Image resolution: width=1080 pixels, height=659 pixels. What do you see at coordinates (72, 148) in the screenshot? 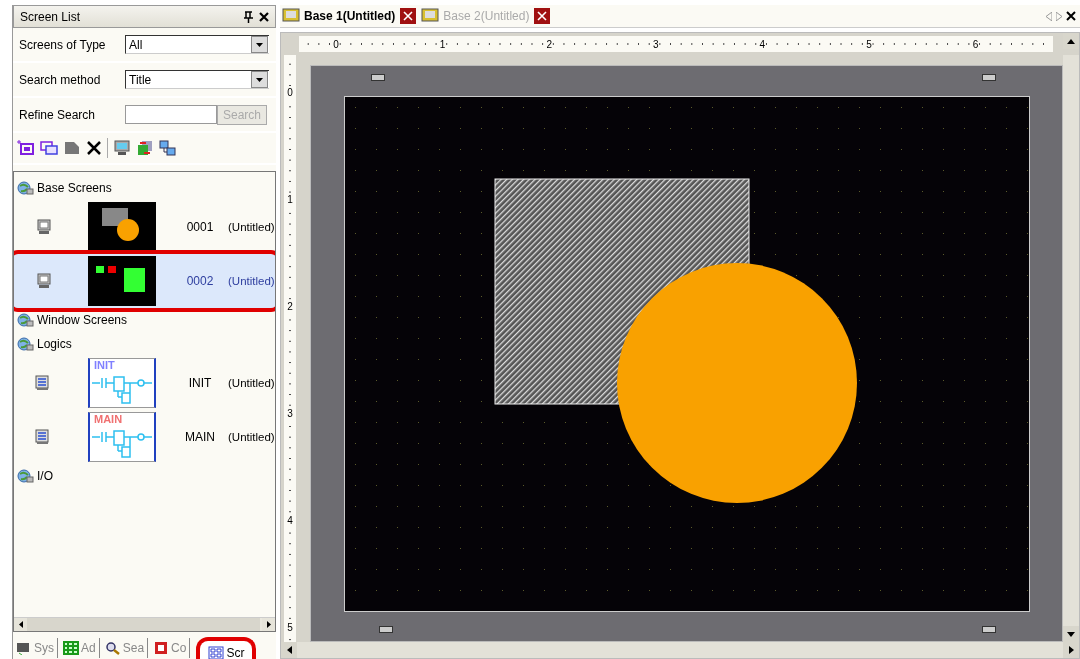
I see `paste-icon` at bounding box center [72, 148].